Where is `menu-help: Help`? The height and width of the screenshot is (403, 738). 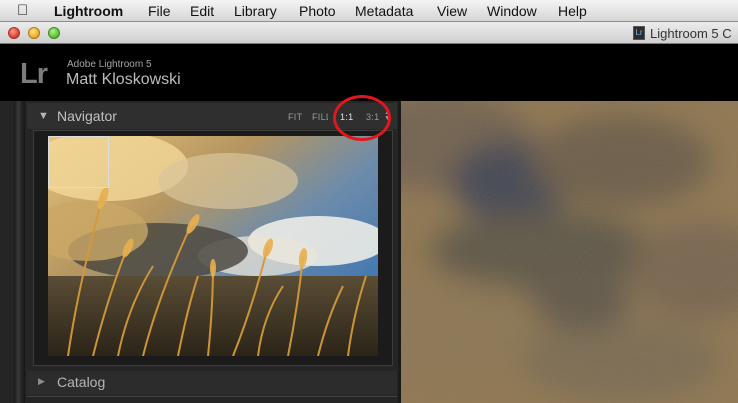 menu-help: Help is located at coordinates (572, 11).